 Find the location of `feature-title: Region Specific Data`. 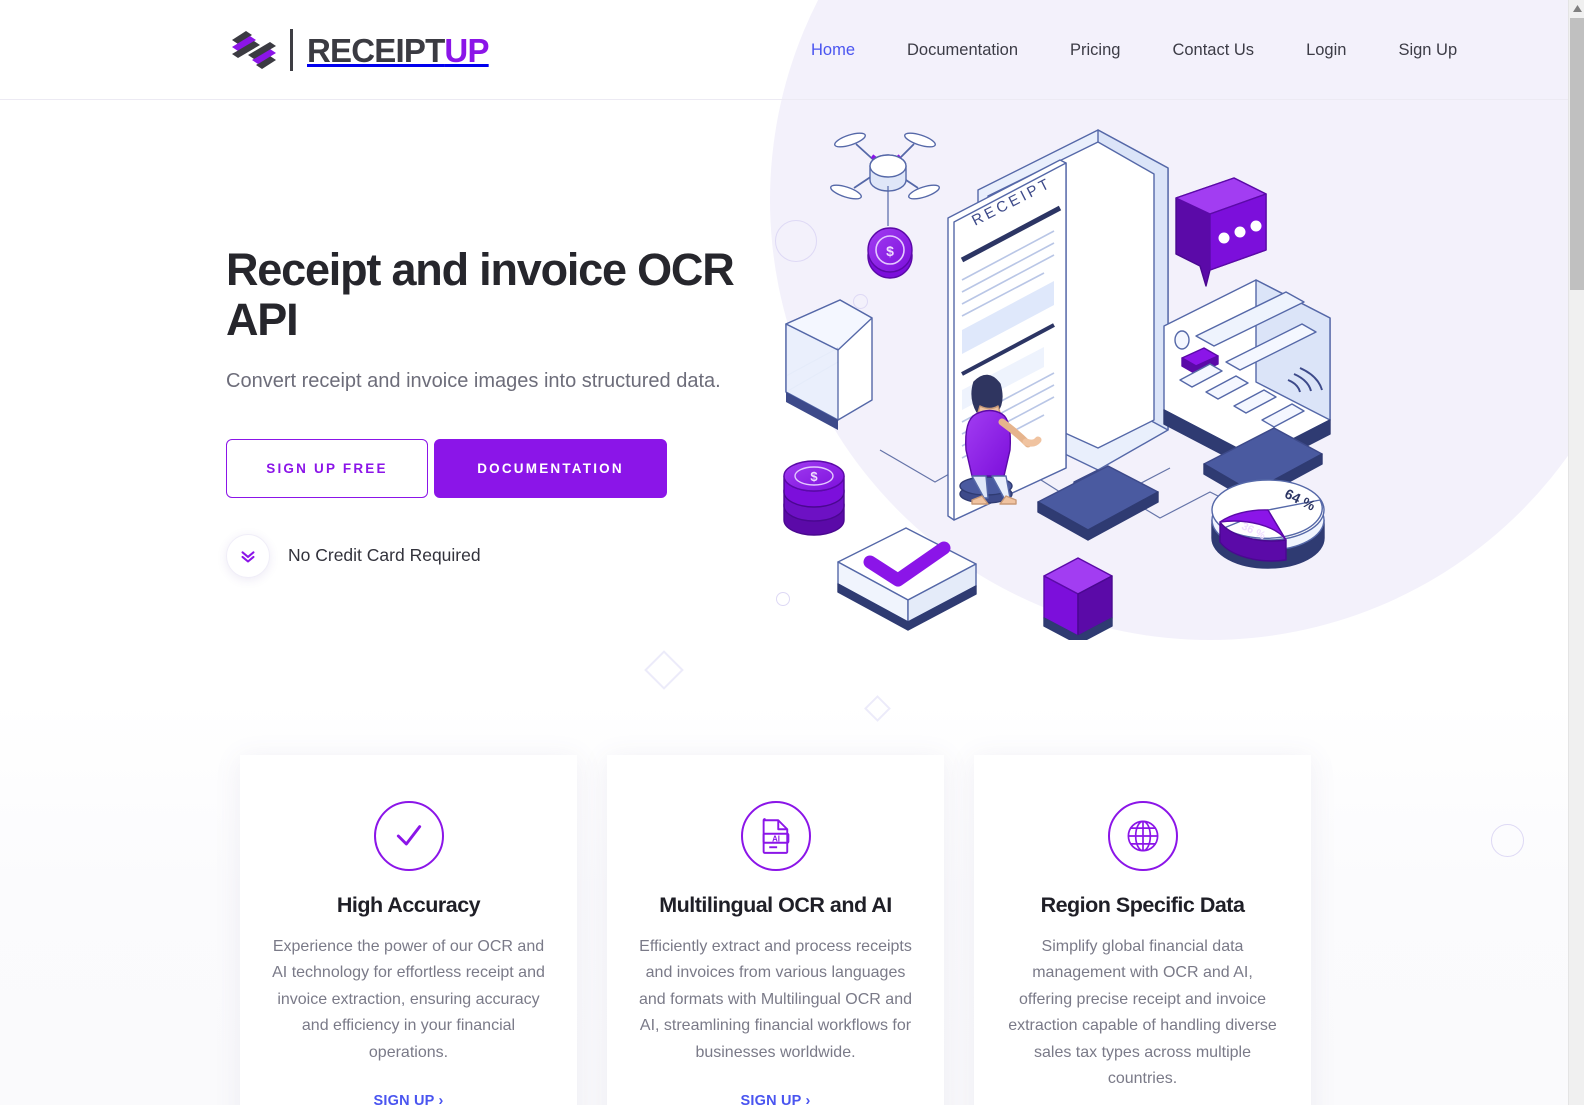

feature-title: Region Specific Data is located at coordinates (1142, 905).